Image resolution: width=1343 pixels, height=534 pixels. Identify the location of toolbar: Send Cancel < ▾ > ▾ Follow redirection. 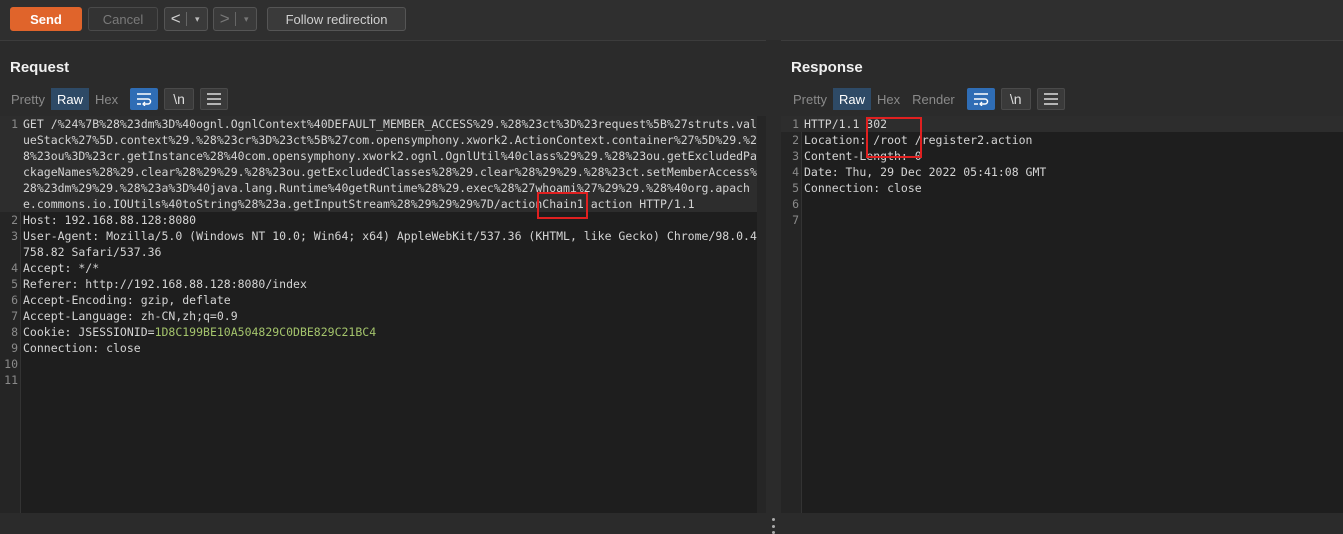
(671, 20).